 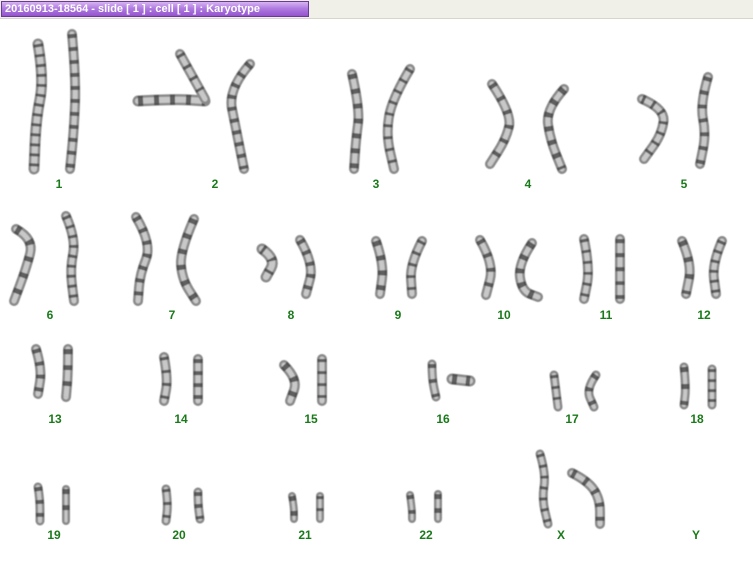 I want to click on chromosome-chr-8-b, so click(x=305, y=267).